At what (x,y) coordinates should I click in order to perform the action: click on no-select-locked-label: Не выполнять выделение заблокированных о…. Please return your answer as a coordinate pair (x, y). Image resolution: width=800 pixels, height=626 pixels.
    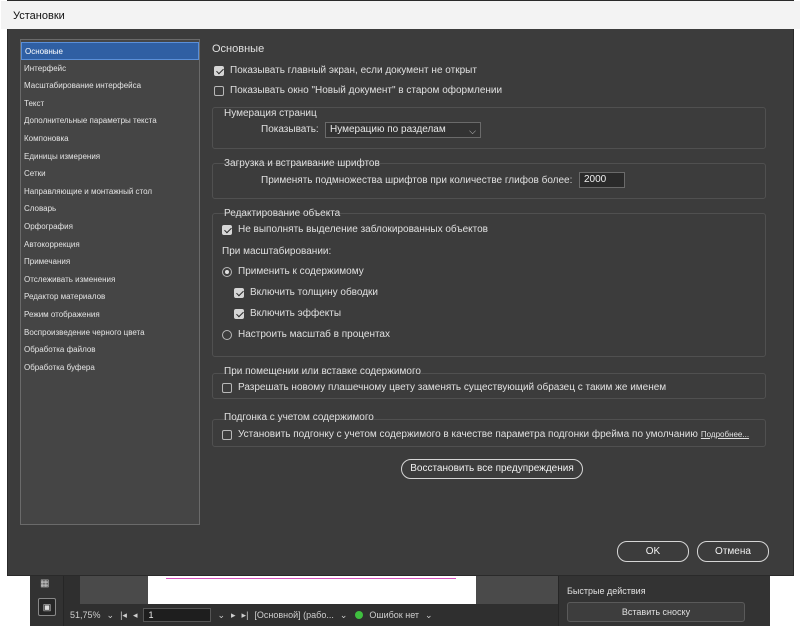
    Looking at the image, I should click on (363, 229).